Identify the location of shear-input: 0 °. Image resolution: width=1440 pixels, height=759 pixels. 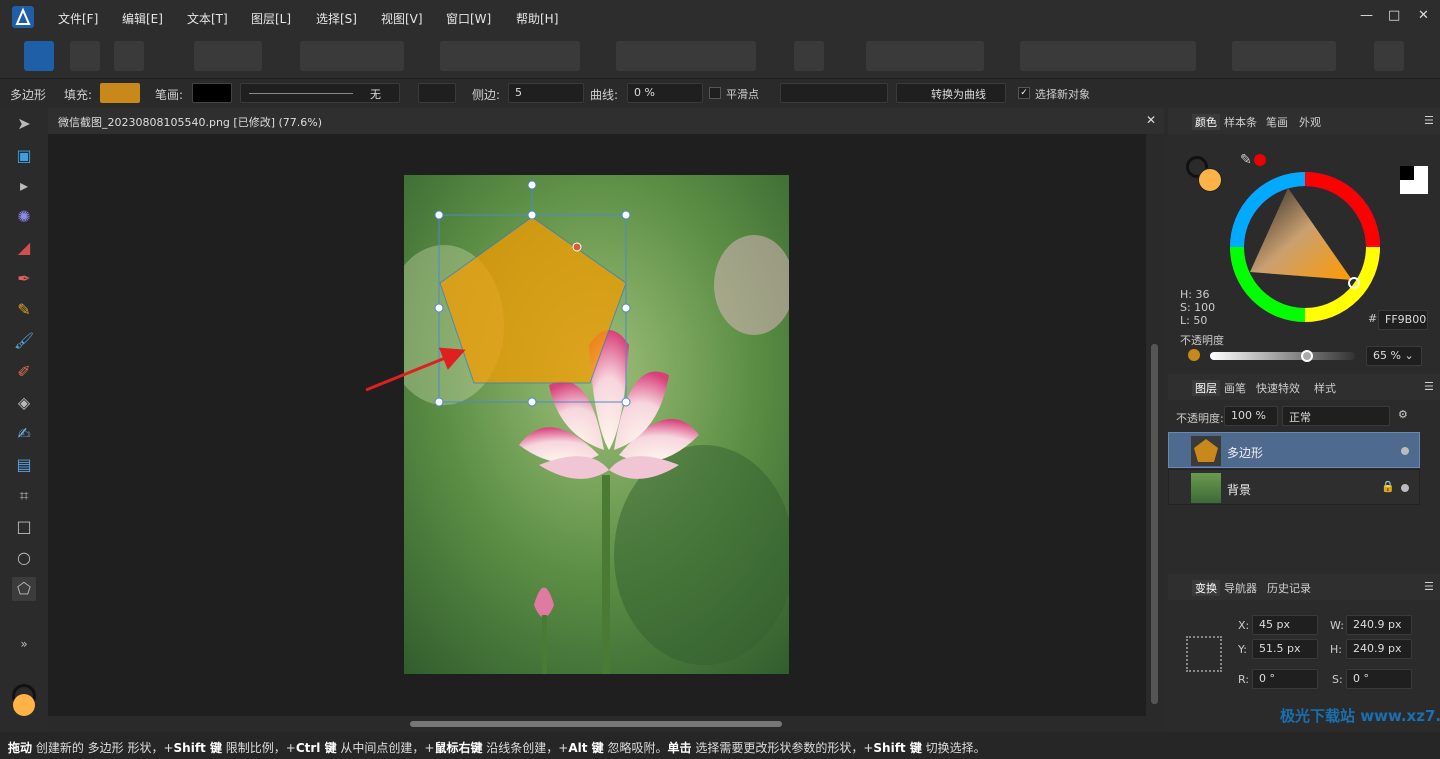
(1379, 679).